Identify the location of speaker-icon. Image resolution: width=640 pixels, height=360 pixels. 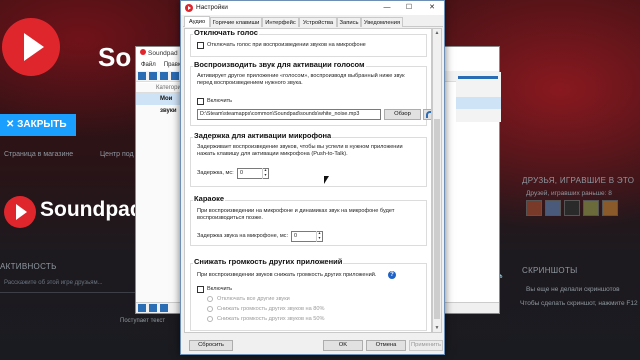
(175, 76).